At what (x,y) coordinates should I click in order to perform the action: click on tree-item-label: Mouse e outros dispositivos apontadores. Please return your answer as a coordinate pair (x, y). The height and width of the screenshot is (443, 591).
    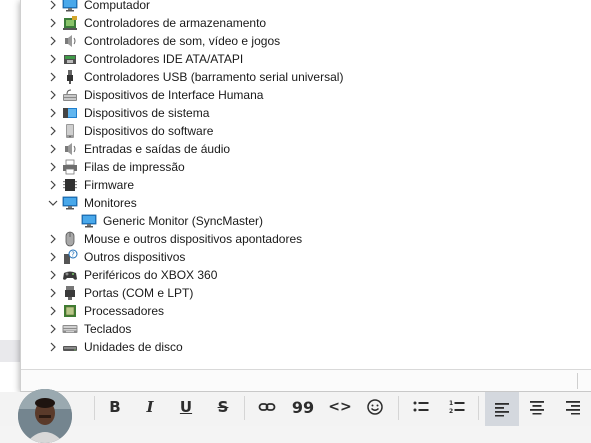
    Looking at the image, I should click on (193, 239).